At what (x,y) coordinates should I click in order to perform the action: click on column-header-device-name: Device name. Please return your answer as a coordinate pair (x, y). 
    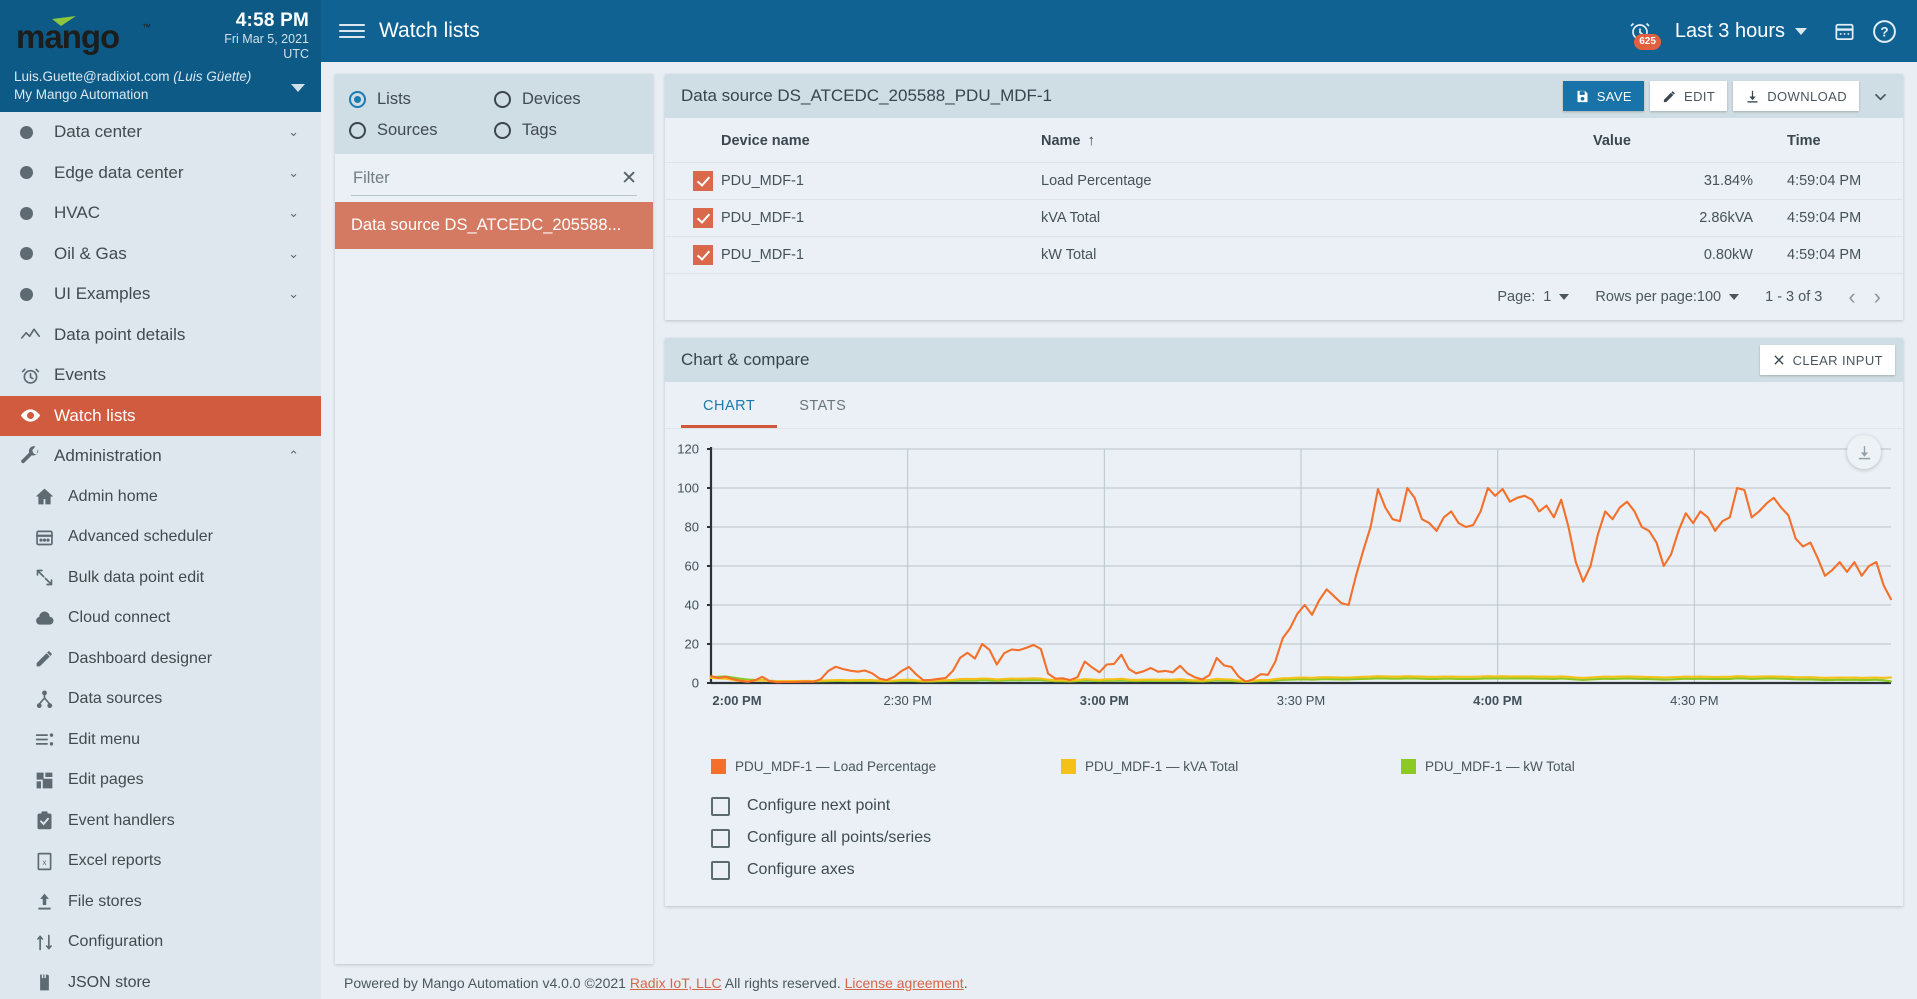
    Looking at the image, I should click on (881, 140).